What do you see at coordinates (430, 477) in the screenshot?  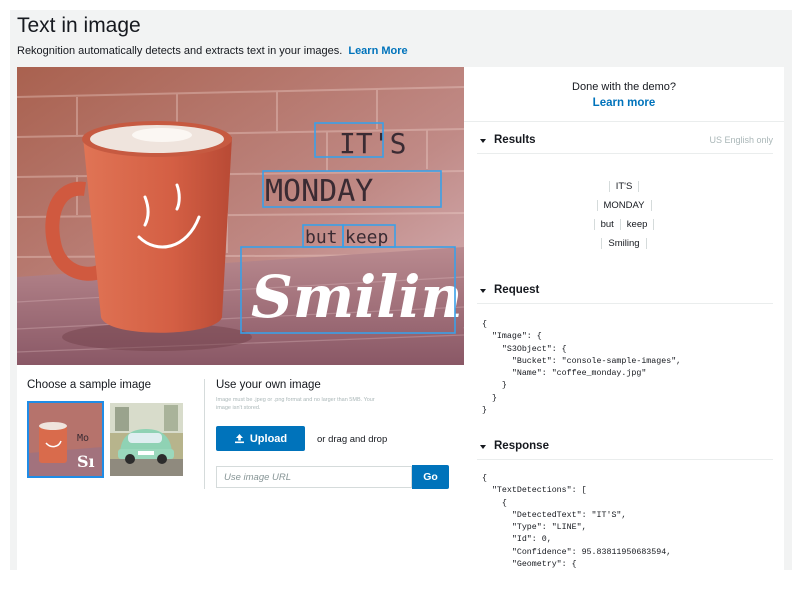 I see `go-button: Go` at bounding box center [430, 477].